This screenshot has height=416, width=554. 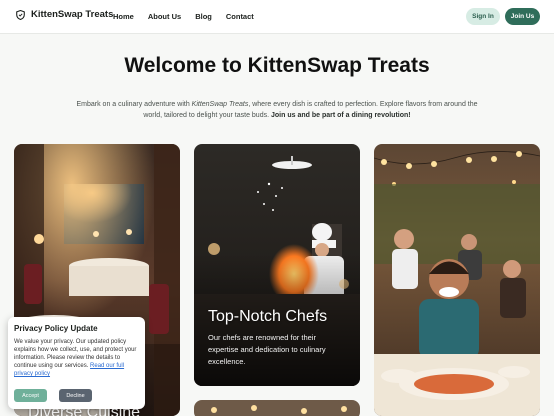 What do you see at coordinates (240, 16) in the screenshot?
I see `nav-link-contact: Contact` at bounding box center [240, 16].